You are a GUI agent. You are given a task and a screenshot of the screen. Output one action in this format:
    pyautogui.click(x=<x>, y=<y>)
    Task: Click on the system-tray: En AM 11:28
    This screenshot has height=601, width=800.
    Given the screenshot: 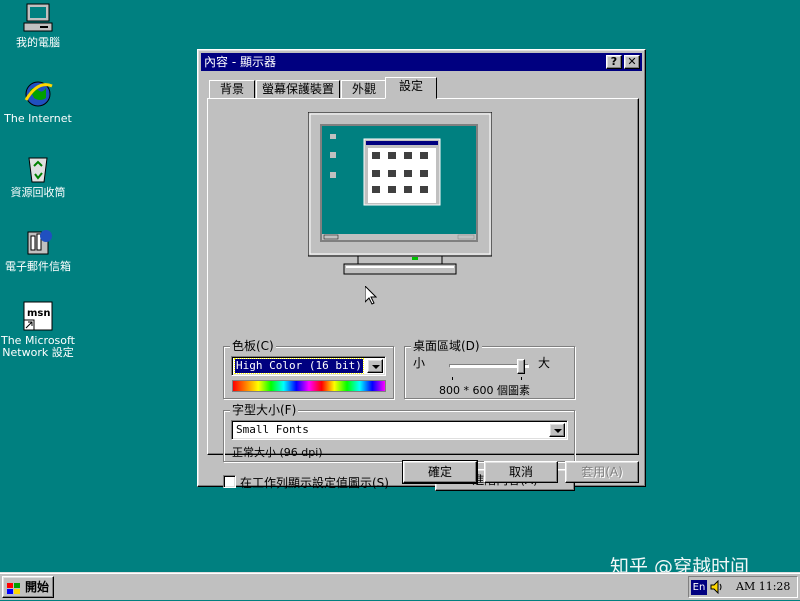 What is the action you would take?
    pyautogui.click(x=743, y=587)
    